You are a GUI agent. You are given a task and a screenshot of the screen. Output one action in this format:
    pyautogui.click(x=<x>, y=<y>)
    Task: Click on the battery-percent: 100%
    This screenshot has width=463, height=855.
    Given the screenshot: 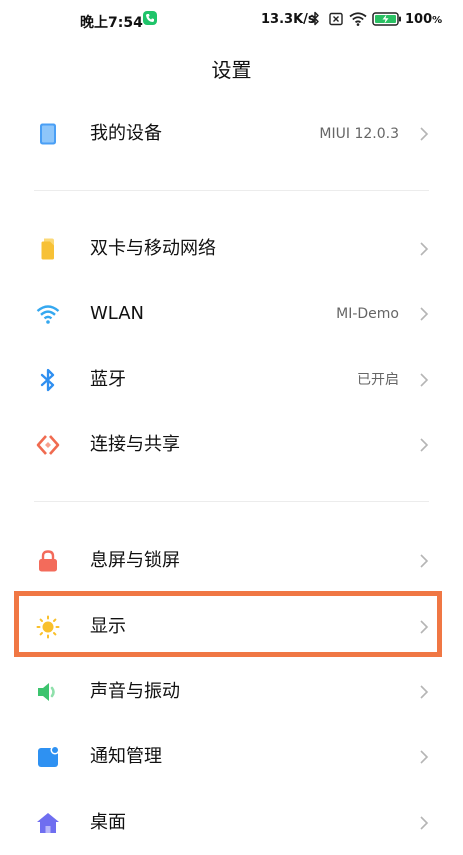 What is the action you would take?
    pyautogui.click(x=424, y=19)
    